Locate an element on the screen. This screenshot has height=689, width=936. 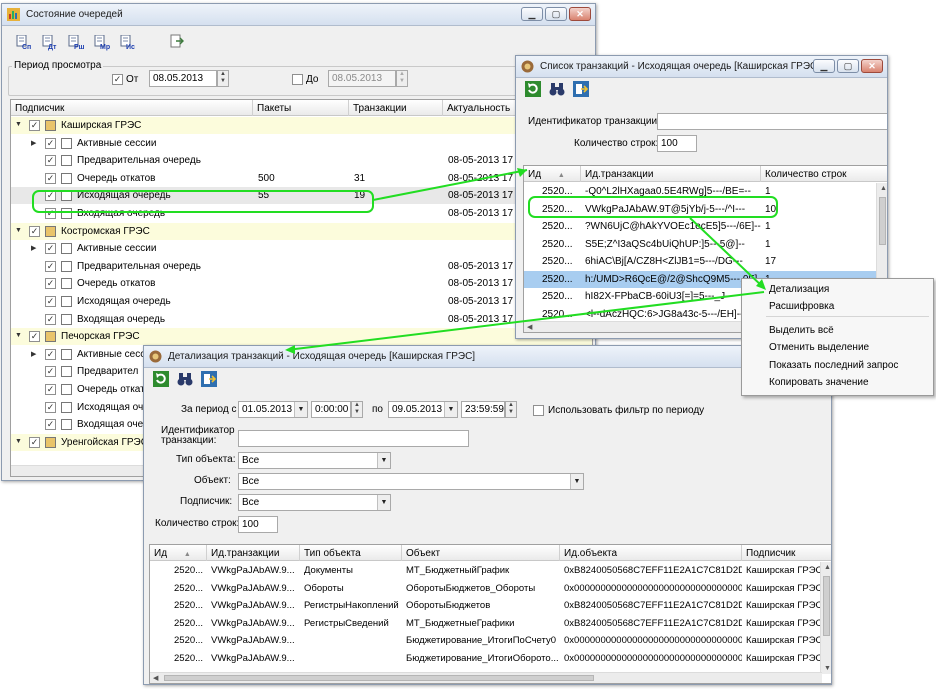
from-date-field: 01.05.2013 ▼ is located at coordinates (273, 409).